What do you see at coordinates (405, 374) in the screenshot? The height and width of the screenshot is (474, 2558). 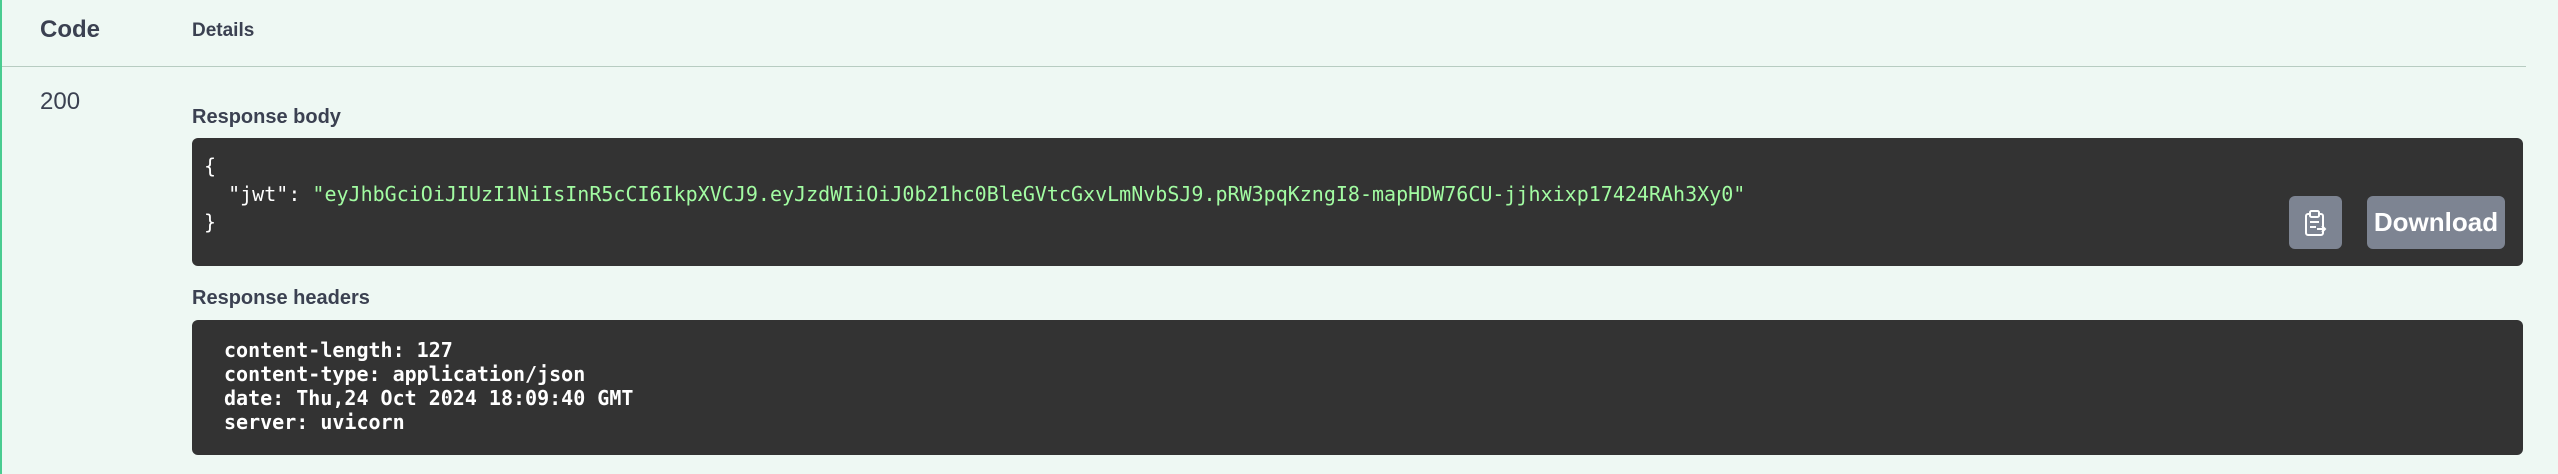 I see `response-header-line: content-type: application/json` at bounding box center [405, 374].